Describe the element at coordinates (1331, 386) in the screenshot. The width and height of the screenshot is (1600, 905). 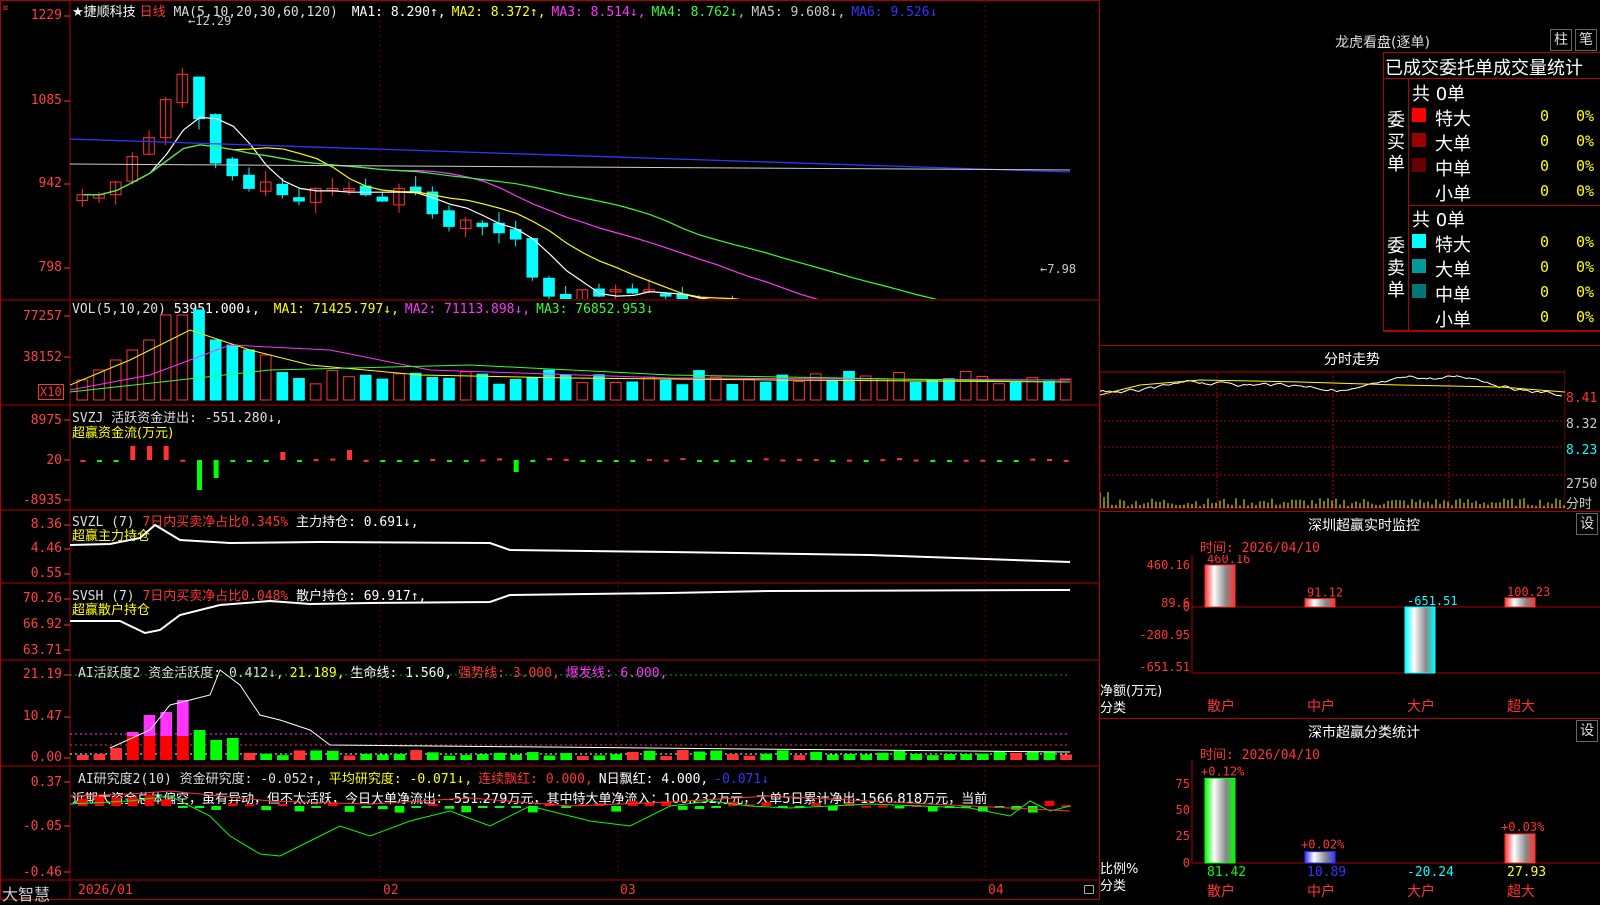
I see `intraday-price-line` at that location.